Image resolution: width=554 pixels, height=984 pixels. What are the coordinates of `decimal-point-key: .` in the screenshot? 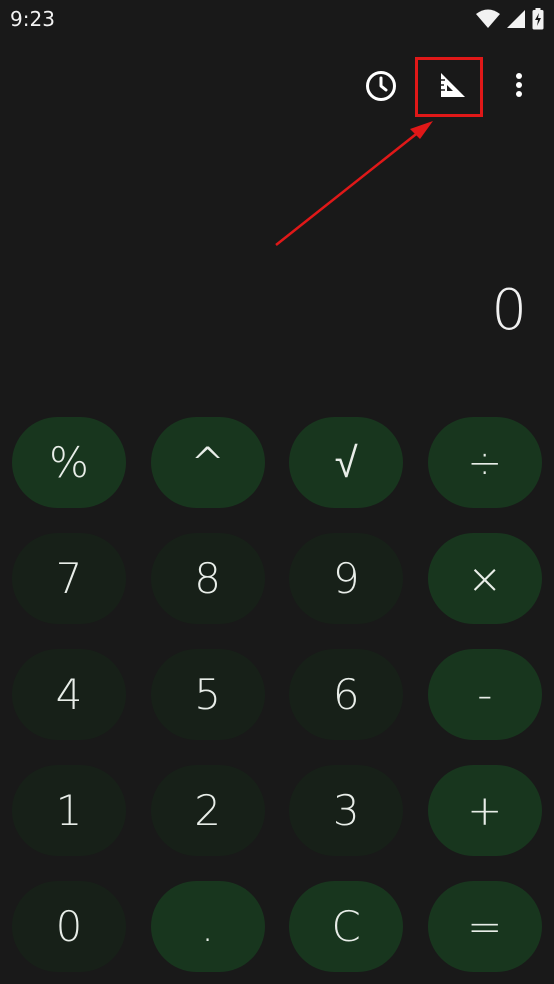 It's located at (207, 926).